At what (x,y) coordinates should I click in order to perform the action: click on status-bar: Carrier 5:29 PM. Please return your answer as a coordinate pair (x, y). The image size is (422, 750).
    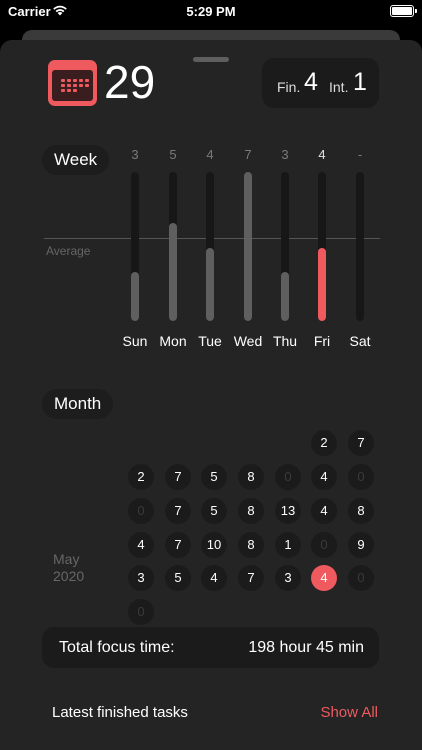
    Looking at the image, I should click on (211, 12).